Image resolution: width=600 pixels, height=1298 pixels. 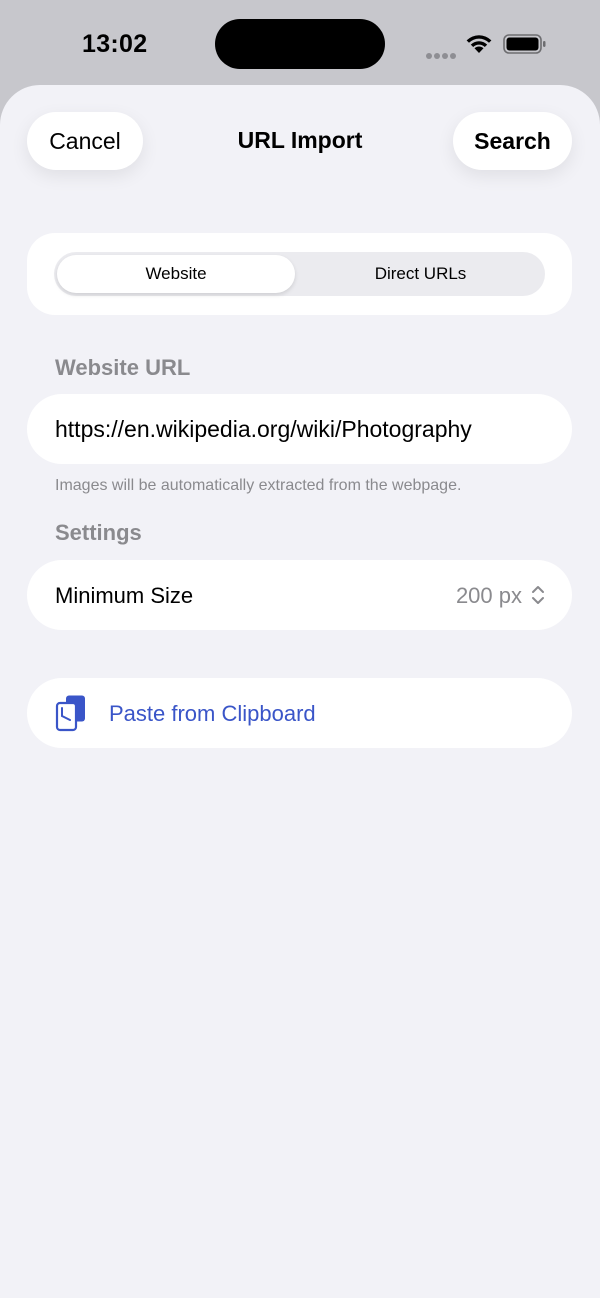 What do you see at coordinates (212, 713) in the screenshot?
I see `paste-from-clipboard-label: Paste from Clipboard` at bounding box center [212, 713].